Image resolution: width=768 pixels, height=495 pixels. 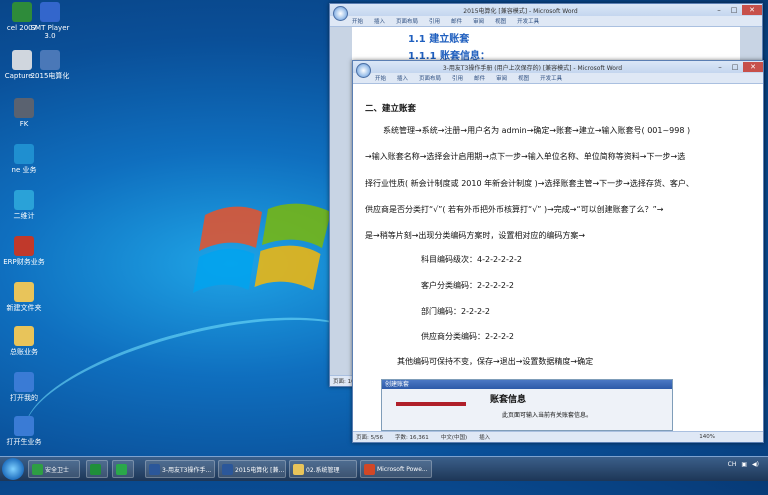 What do you see at coordinates (471, 259) in the screenshot?
I see `code-line-1: 科目编码级次：4-2-2-2-2-2` at bounding box center [471, 259].